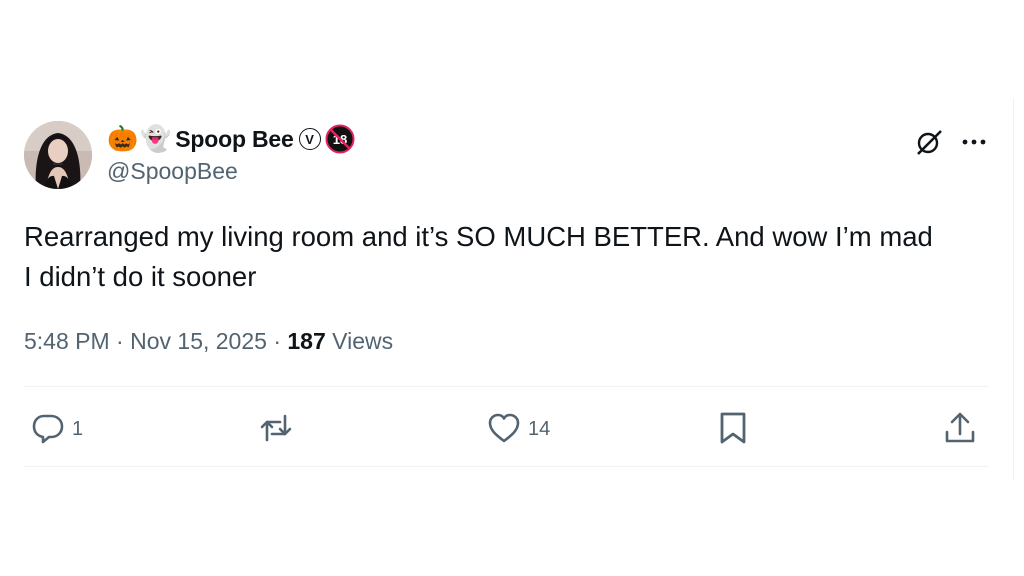 This screenshot has height=576, width=1024. I want to click on header-actions, so click(951, 142).